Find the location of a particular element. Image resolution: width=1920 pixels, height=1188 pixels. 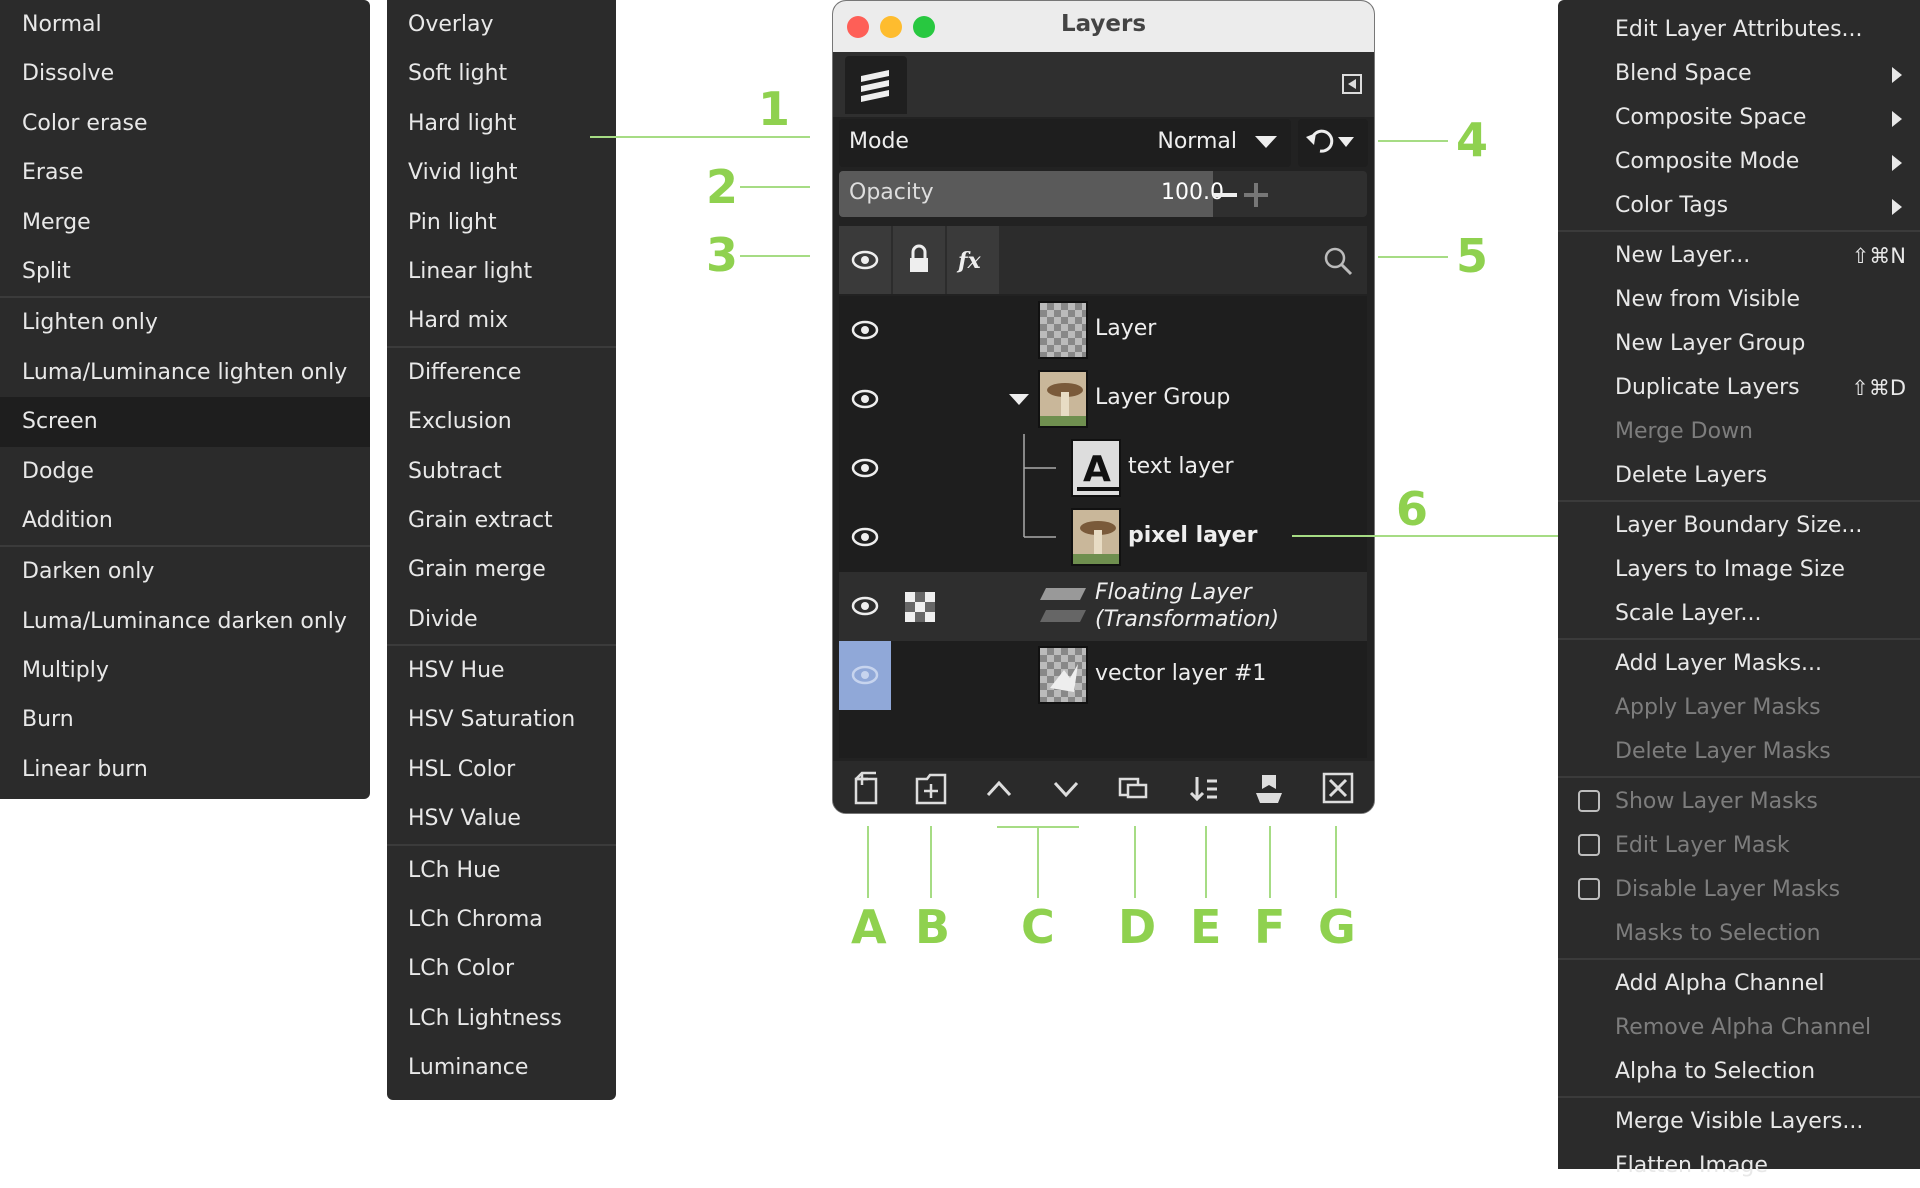

layer-row: A text layer is located at coordinates (1103, 468).